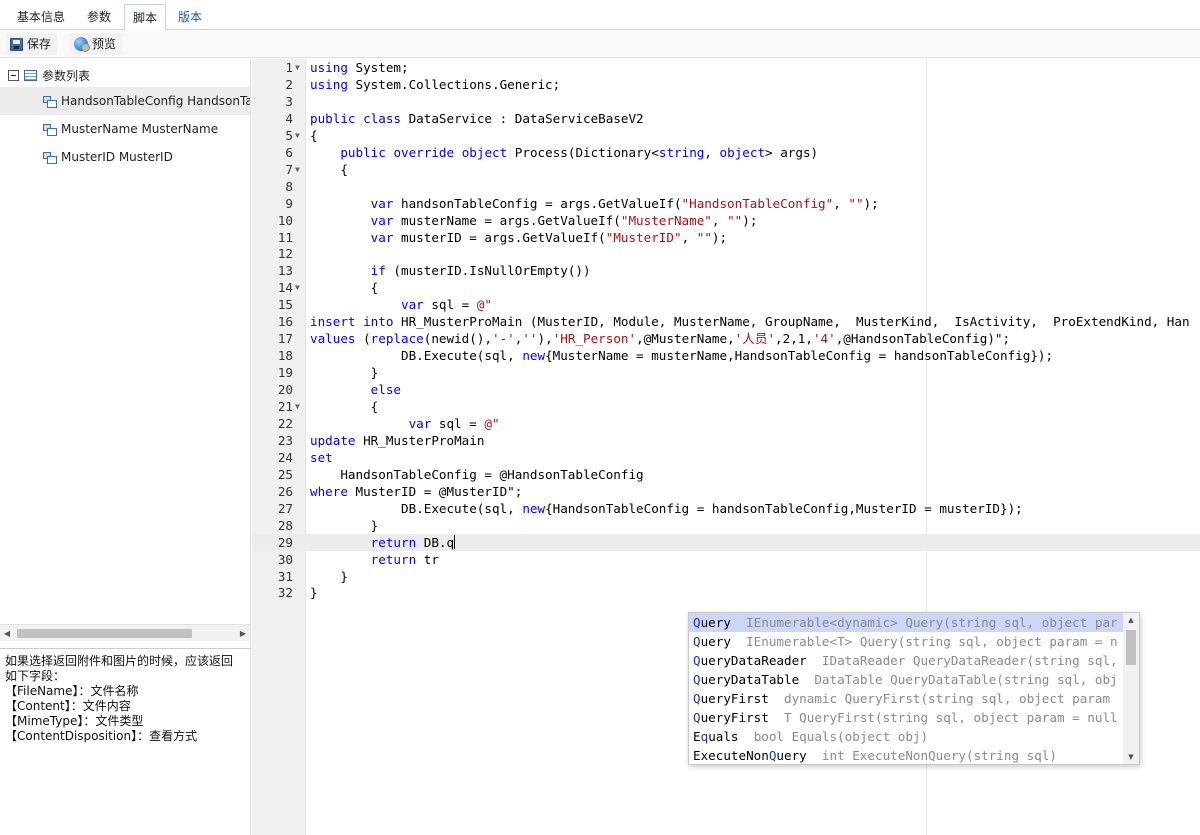  What do you see at coordinates (726, 304) in the screenshot?
I see `code-line: 15 var sql = @"` at bounding box center [726, 304].